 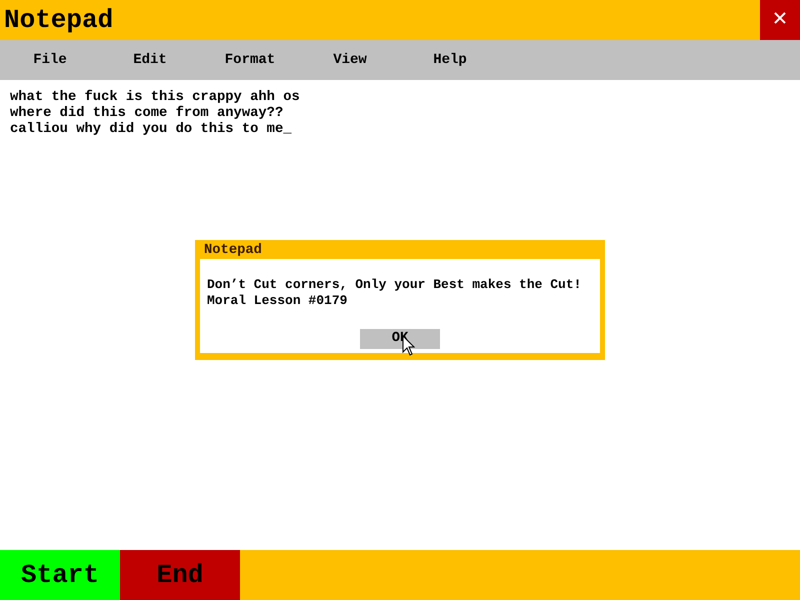 I want to click on window-title: Notepad, so click(x=58, y=20).